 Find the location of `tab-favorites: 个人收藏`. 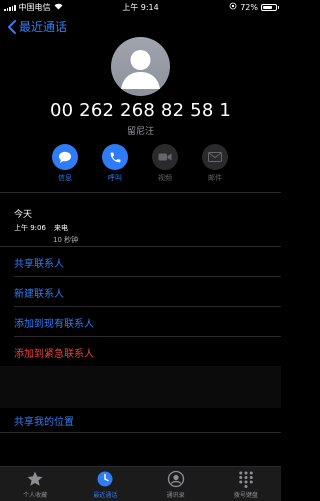

tab-favorites: 个人收藏 is located at coordinates (35, 483).